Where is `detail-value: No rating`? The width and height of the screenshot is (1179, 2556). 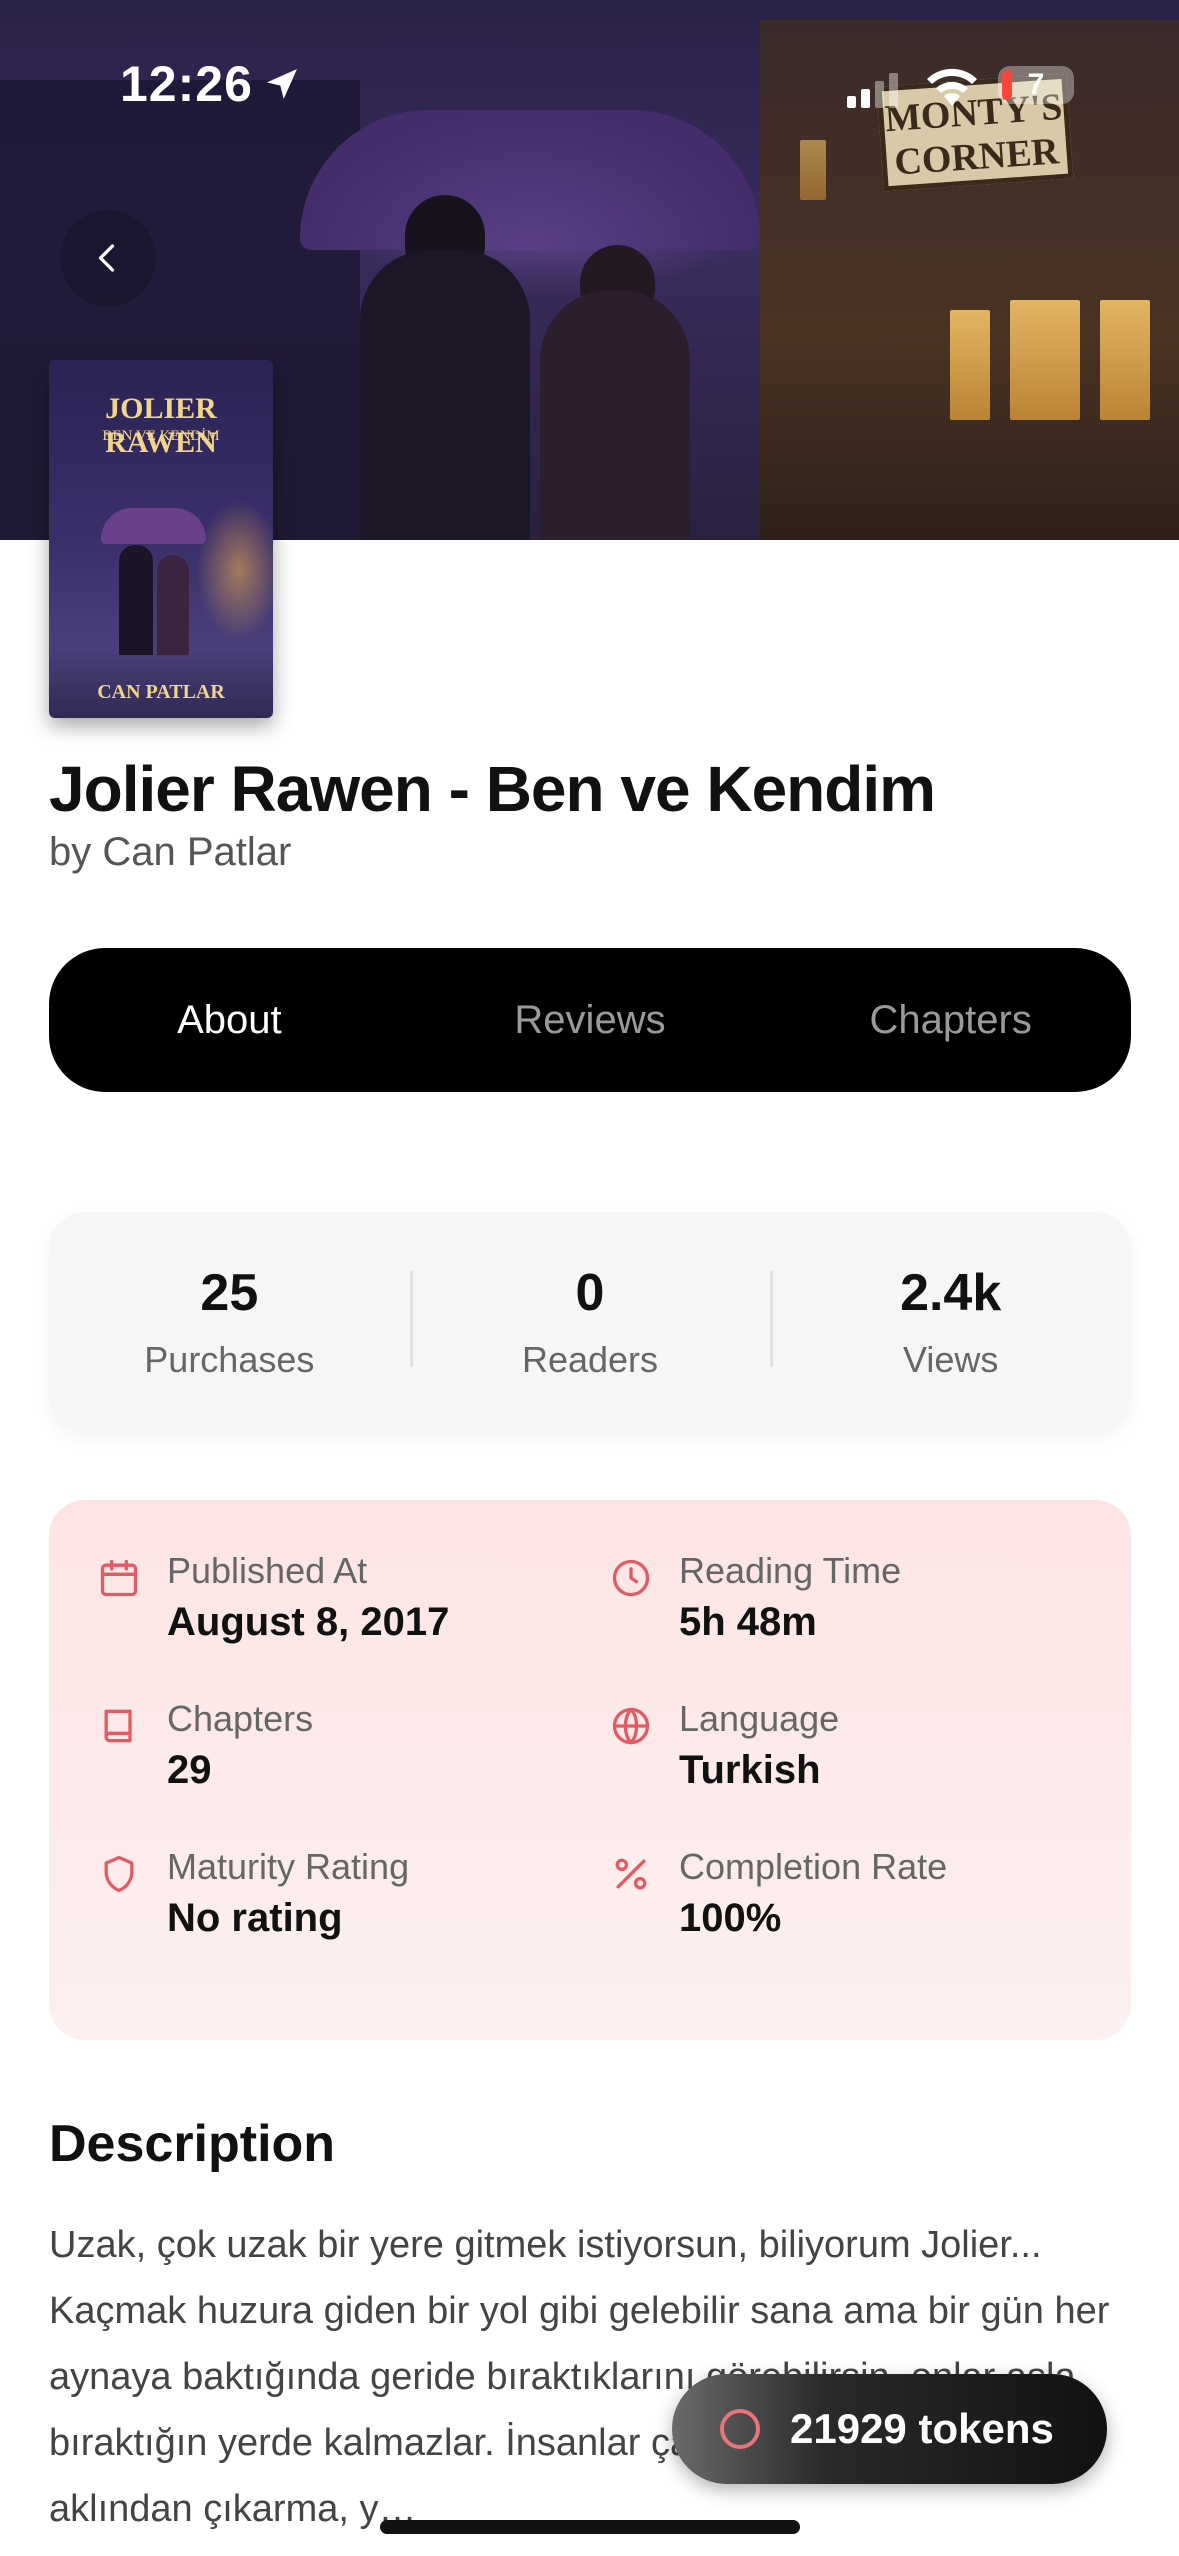
detail-value: No rating is located at coordinates (255, 1918).